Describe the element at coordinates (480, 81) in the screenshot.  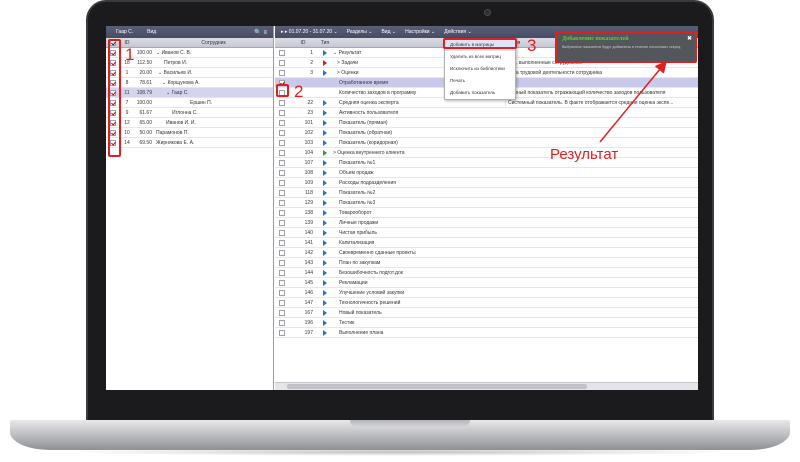
I see `menu-print: Печать` at that location.